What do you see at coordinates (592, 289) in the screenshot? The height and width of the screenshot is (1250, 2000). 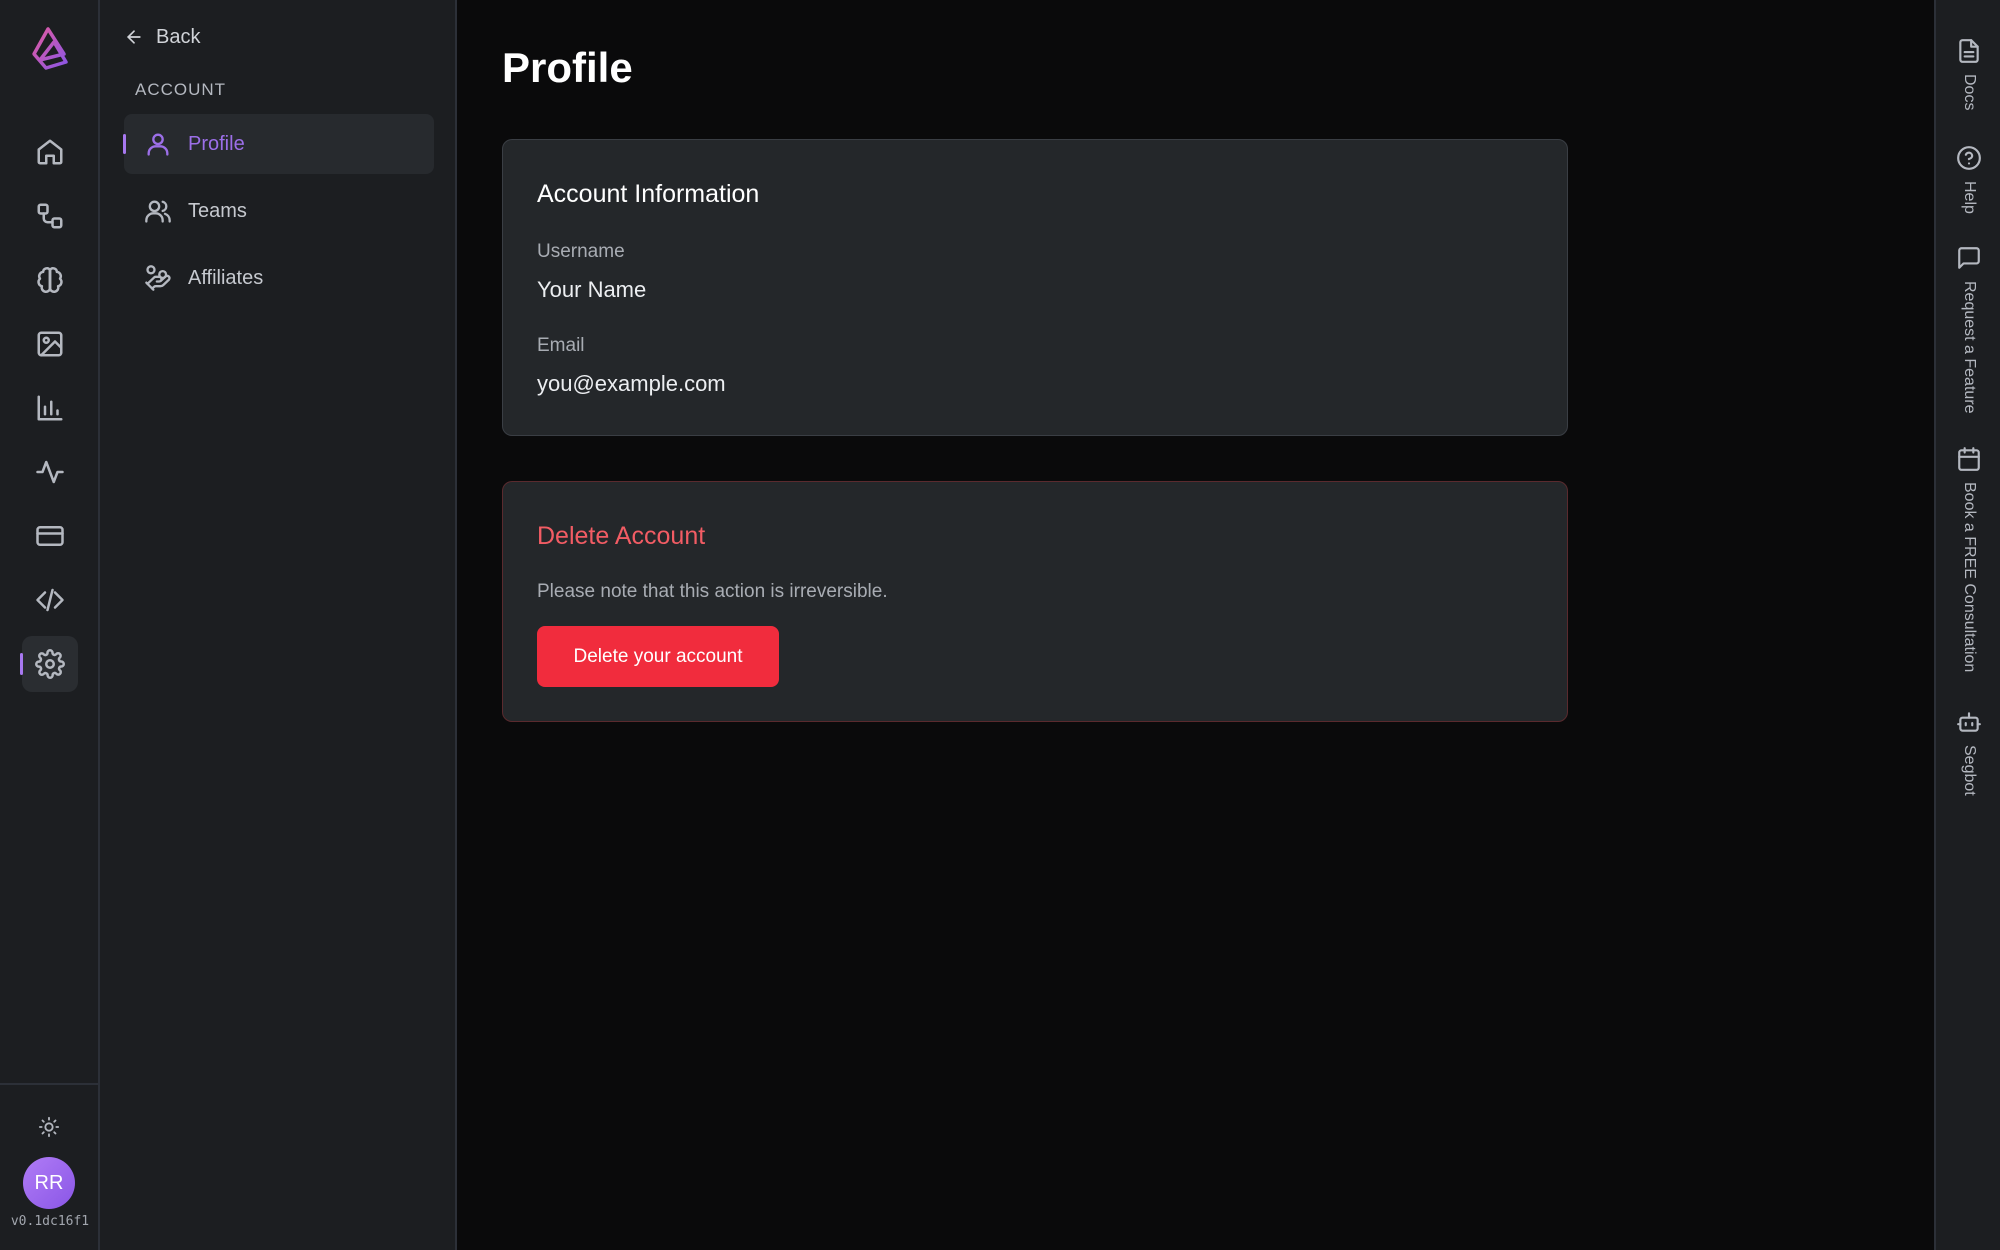 I see `username-value: Your Name` at bounding box center [592, 289].